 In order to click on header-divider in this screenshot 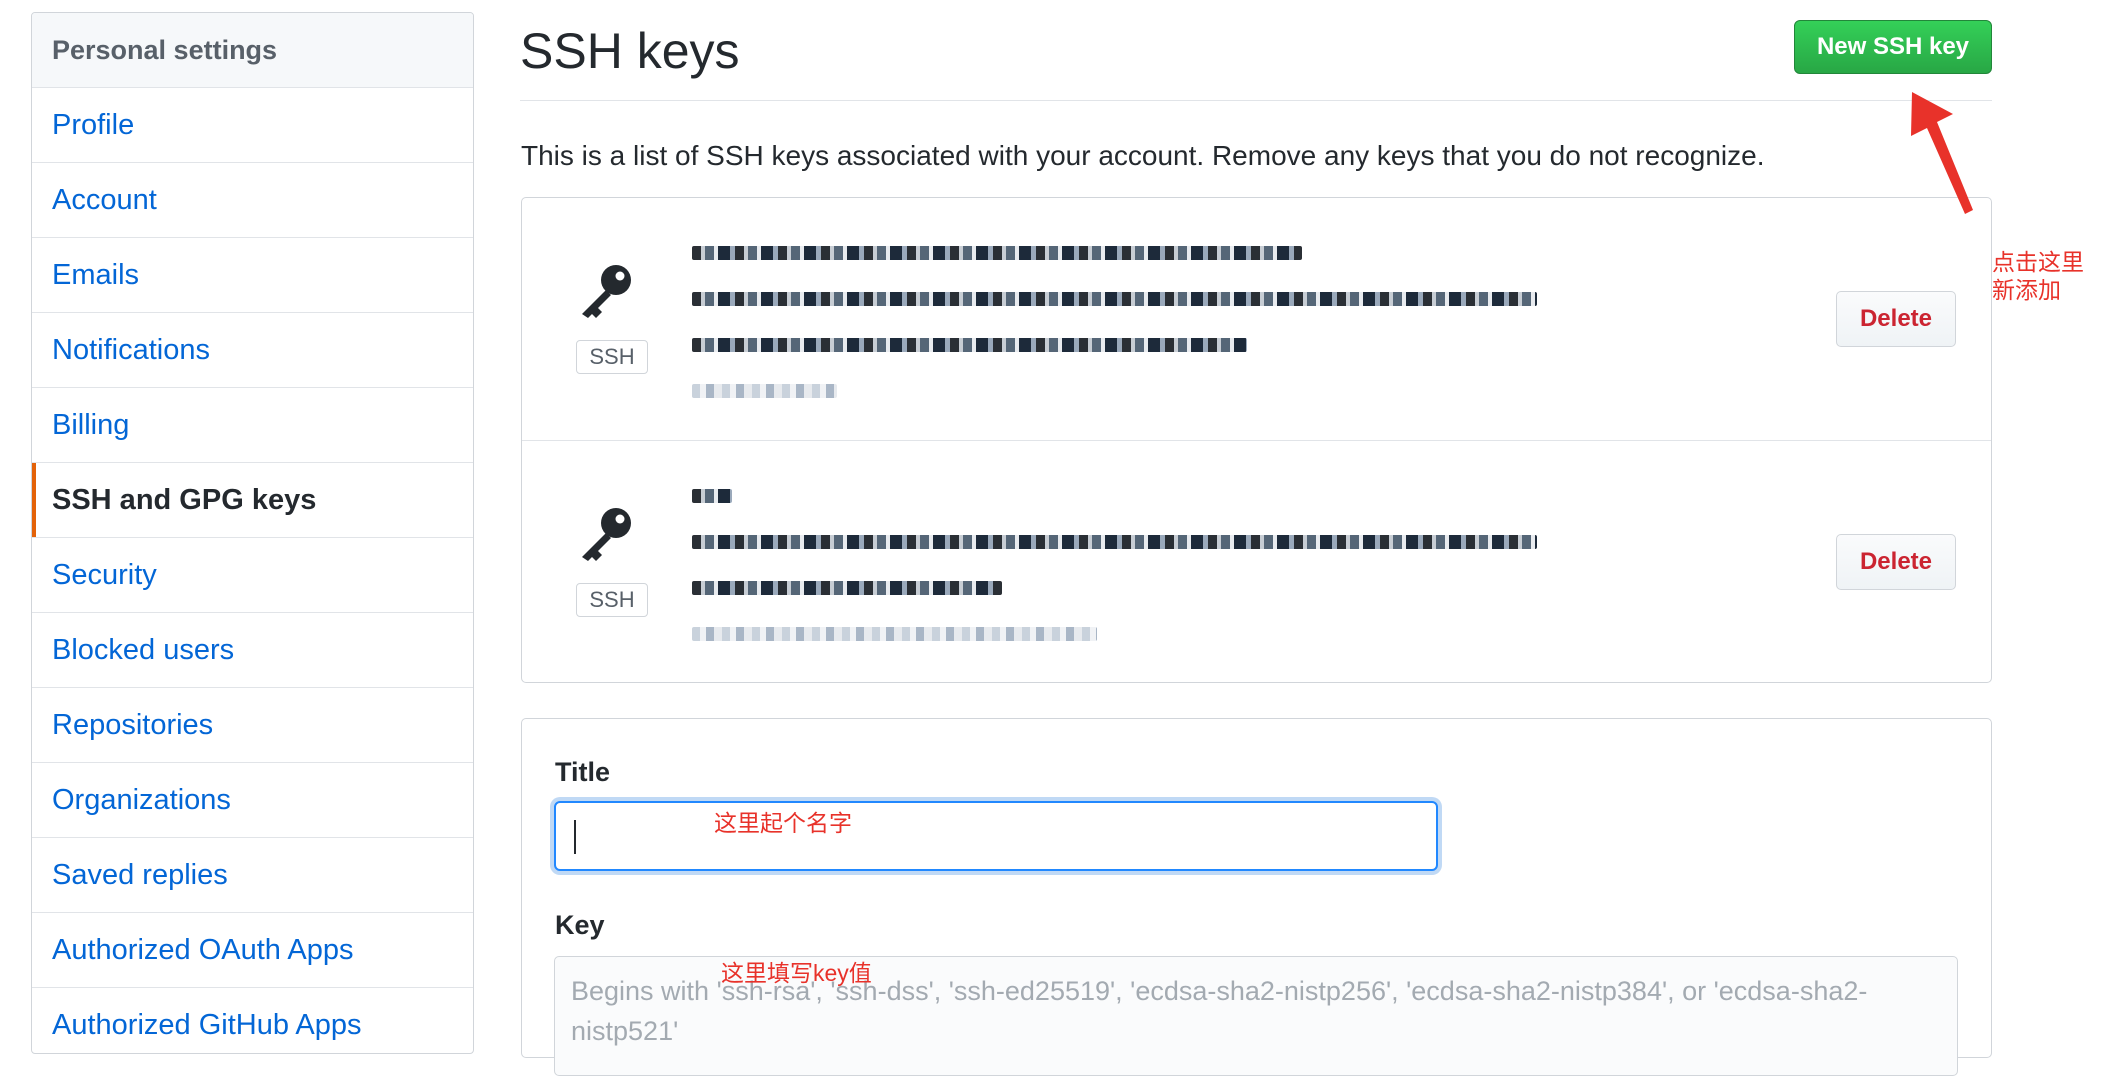, I will do `click(1256, 100)`.